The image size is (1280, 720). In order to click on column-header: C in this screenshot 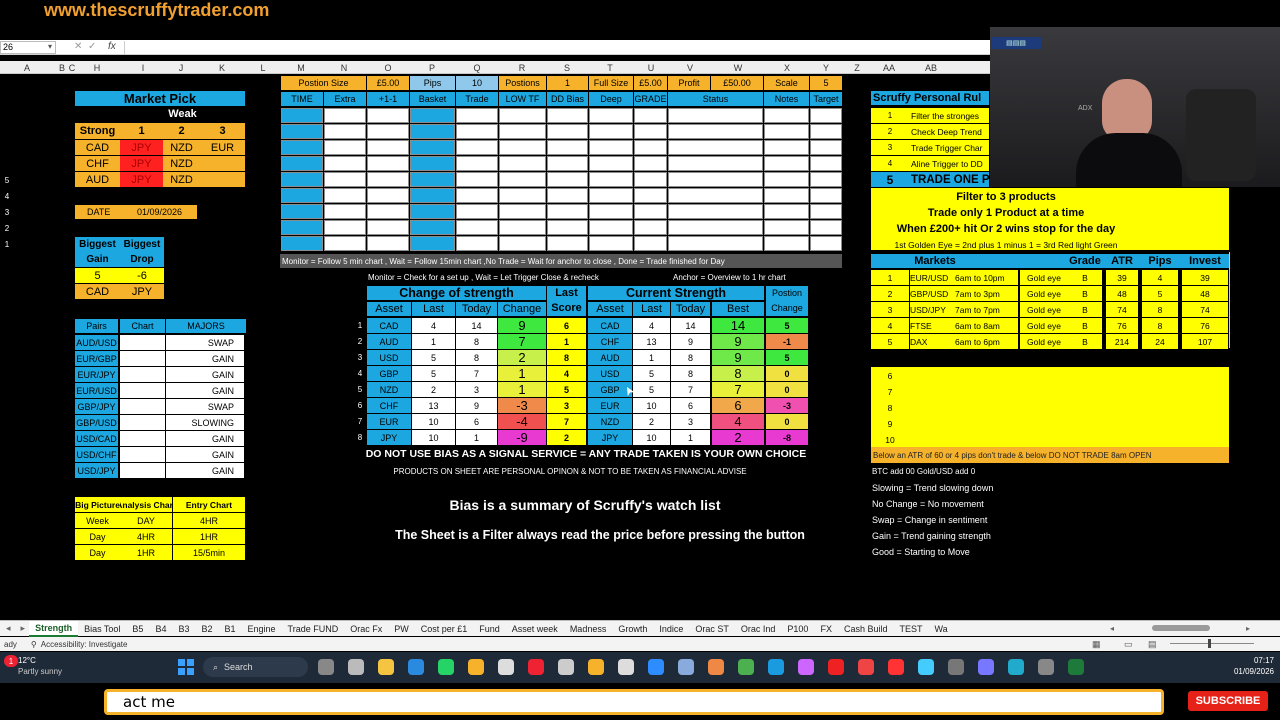, I will do `click(72, 67)`.